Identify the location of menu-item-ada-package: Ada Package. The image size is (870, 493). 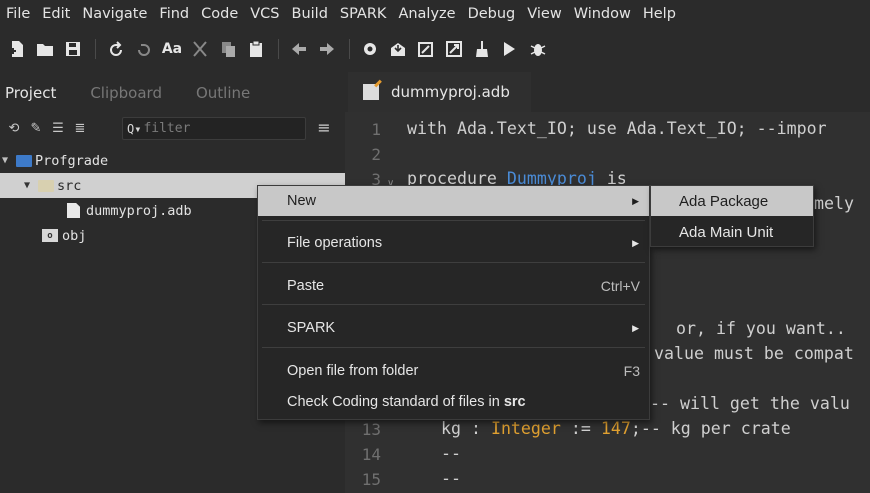
(732, 201).